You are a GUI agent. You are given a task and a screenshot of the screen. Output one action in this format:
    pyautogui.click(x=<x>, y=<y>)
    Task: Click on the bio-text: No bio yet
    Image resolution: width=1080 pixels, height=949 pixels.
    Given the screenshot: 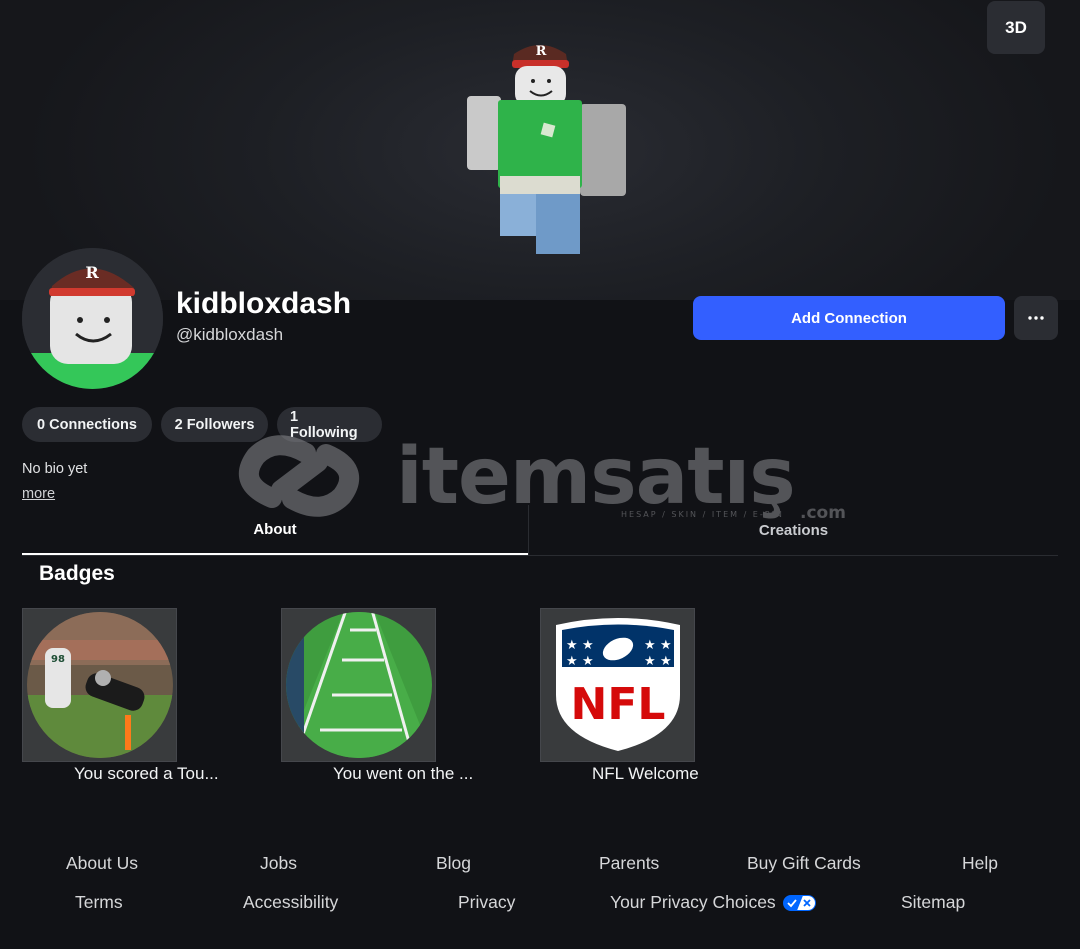 What is the action you would take?
    pyautogui.click(x=55, y=469)
    